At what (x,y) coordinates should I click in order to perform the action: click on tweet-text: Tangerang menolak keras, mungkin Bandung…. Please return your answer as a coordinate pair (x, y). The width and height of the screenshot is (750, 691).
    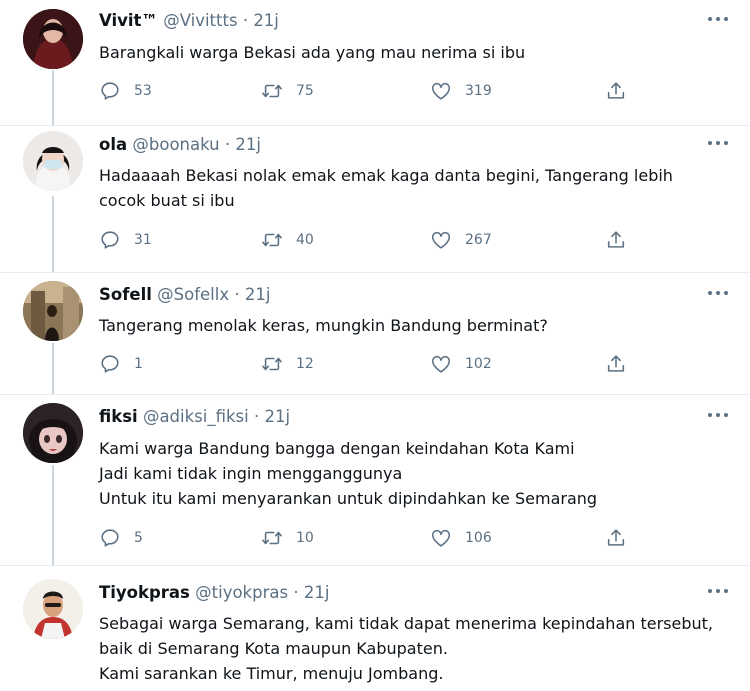
    Looking at the image, I should click on (323, 325).